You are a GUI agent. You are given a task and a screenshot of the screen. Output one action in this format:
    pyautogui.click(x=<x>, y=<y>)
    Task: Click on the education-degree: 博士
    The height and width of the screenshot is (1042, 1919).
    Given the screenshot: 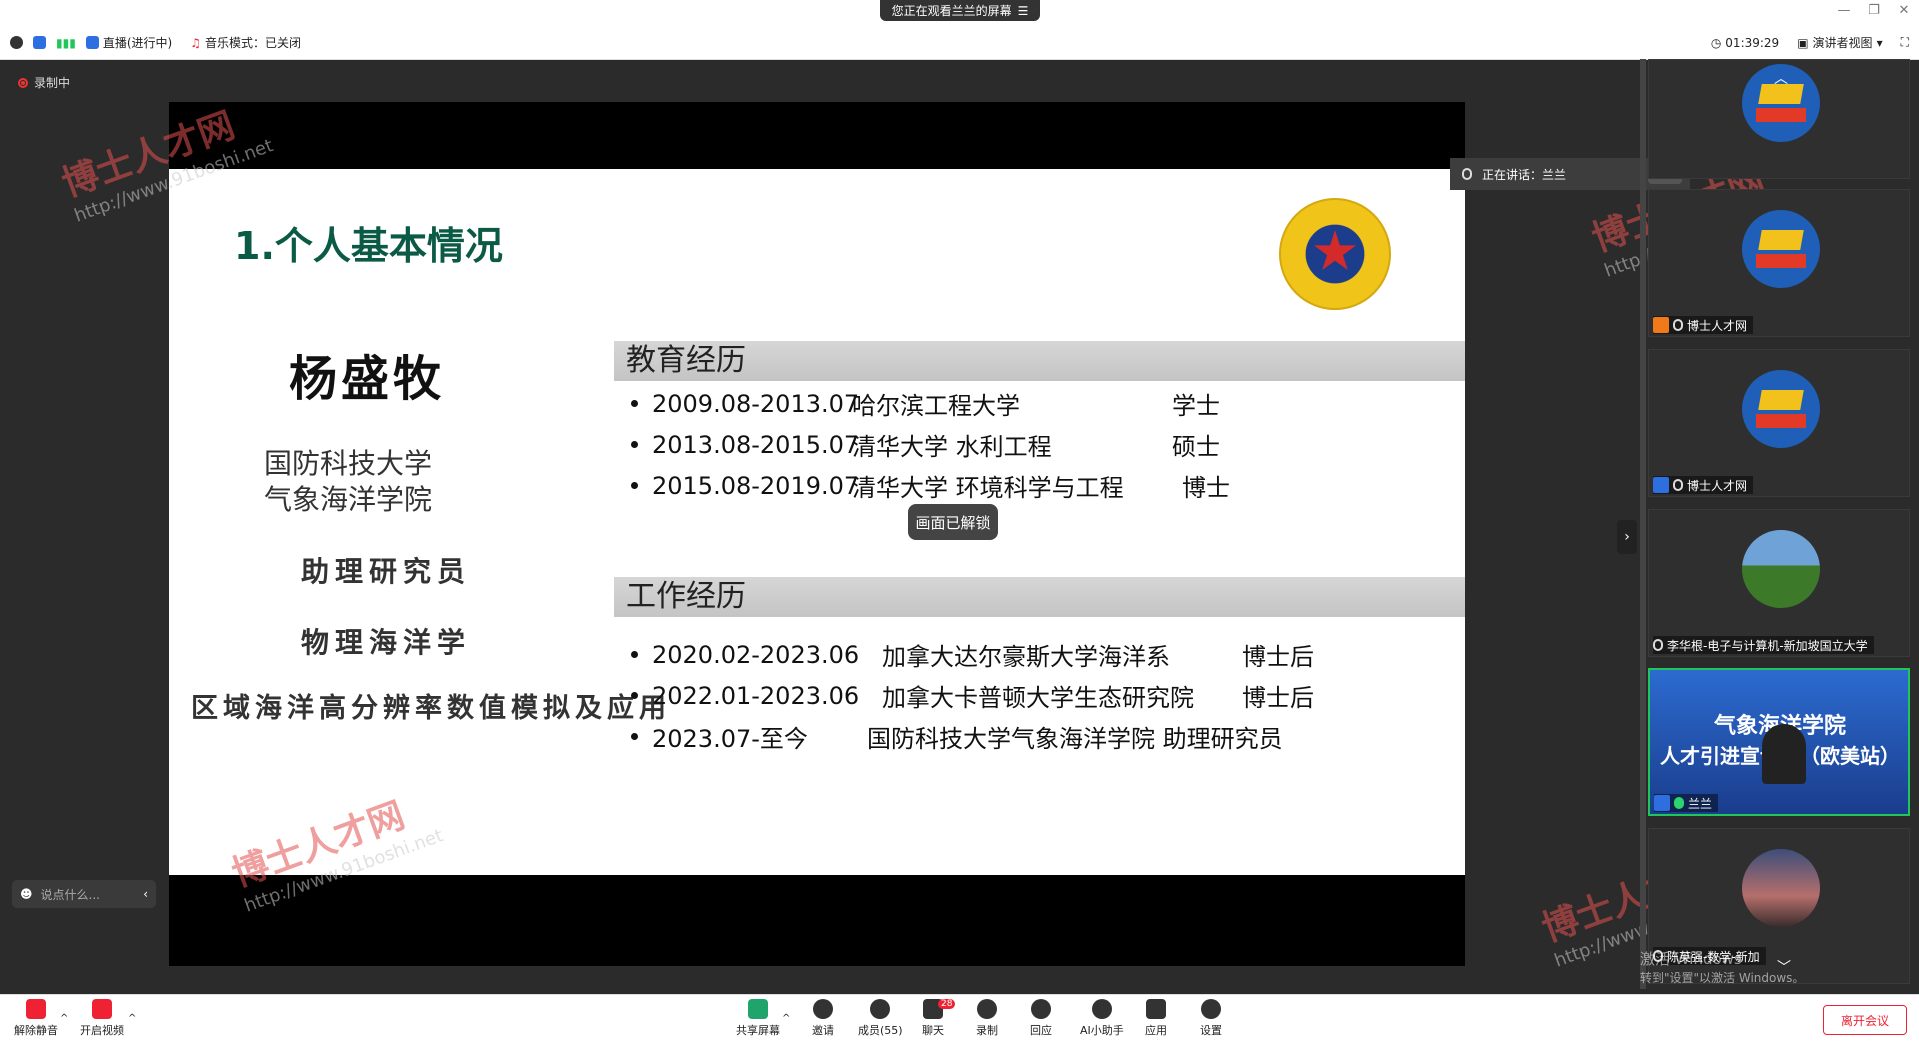 What is the action you would take?
    pyautogui.click(x=1206, y=488)
    